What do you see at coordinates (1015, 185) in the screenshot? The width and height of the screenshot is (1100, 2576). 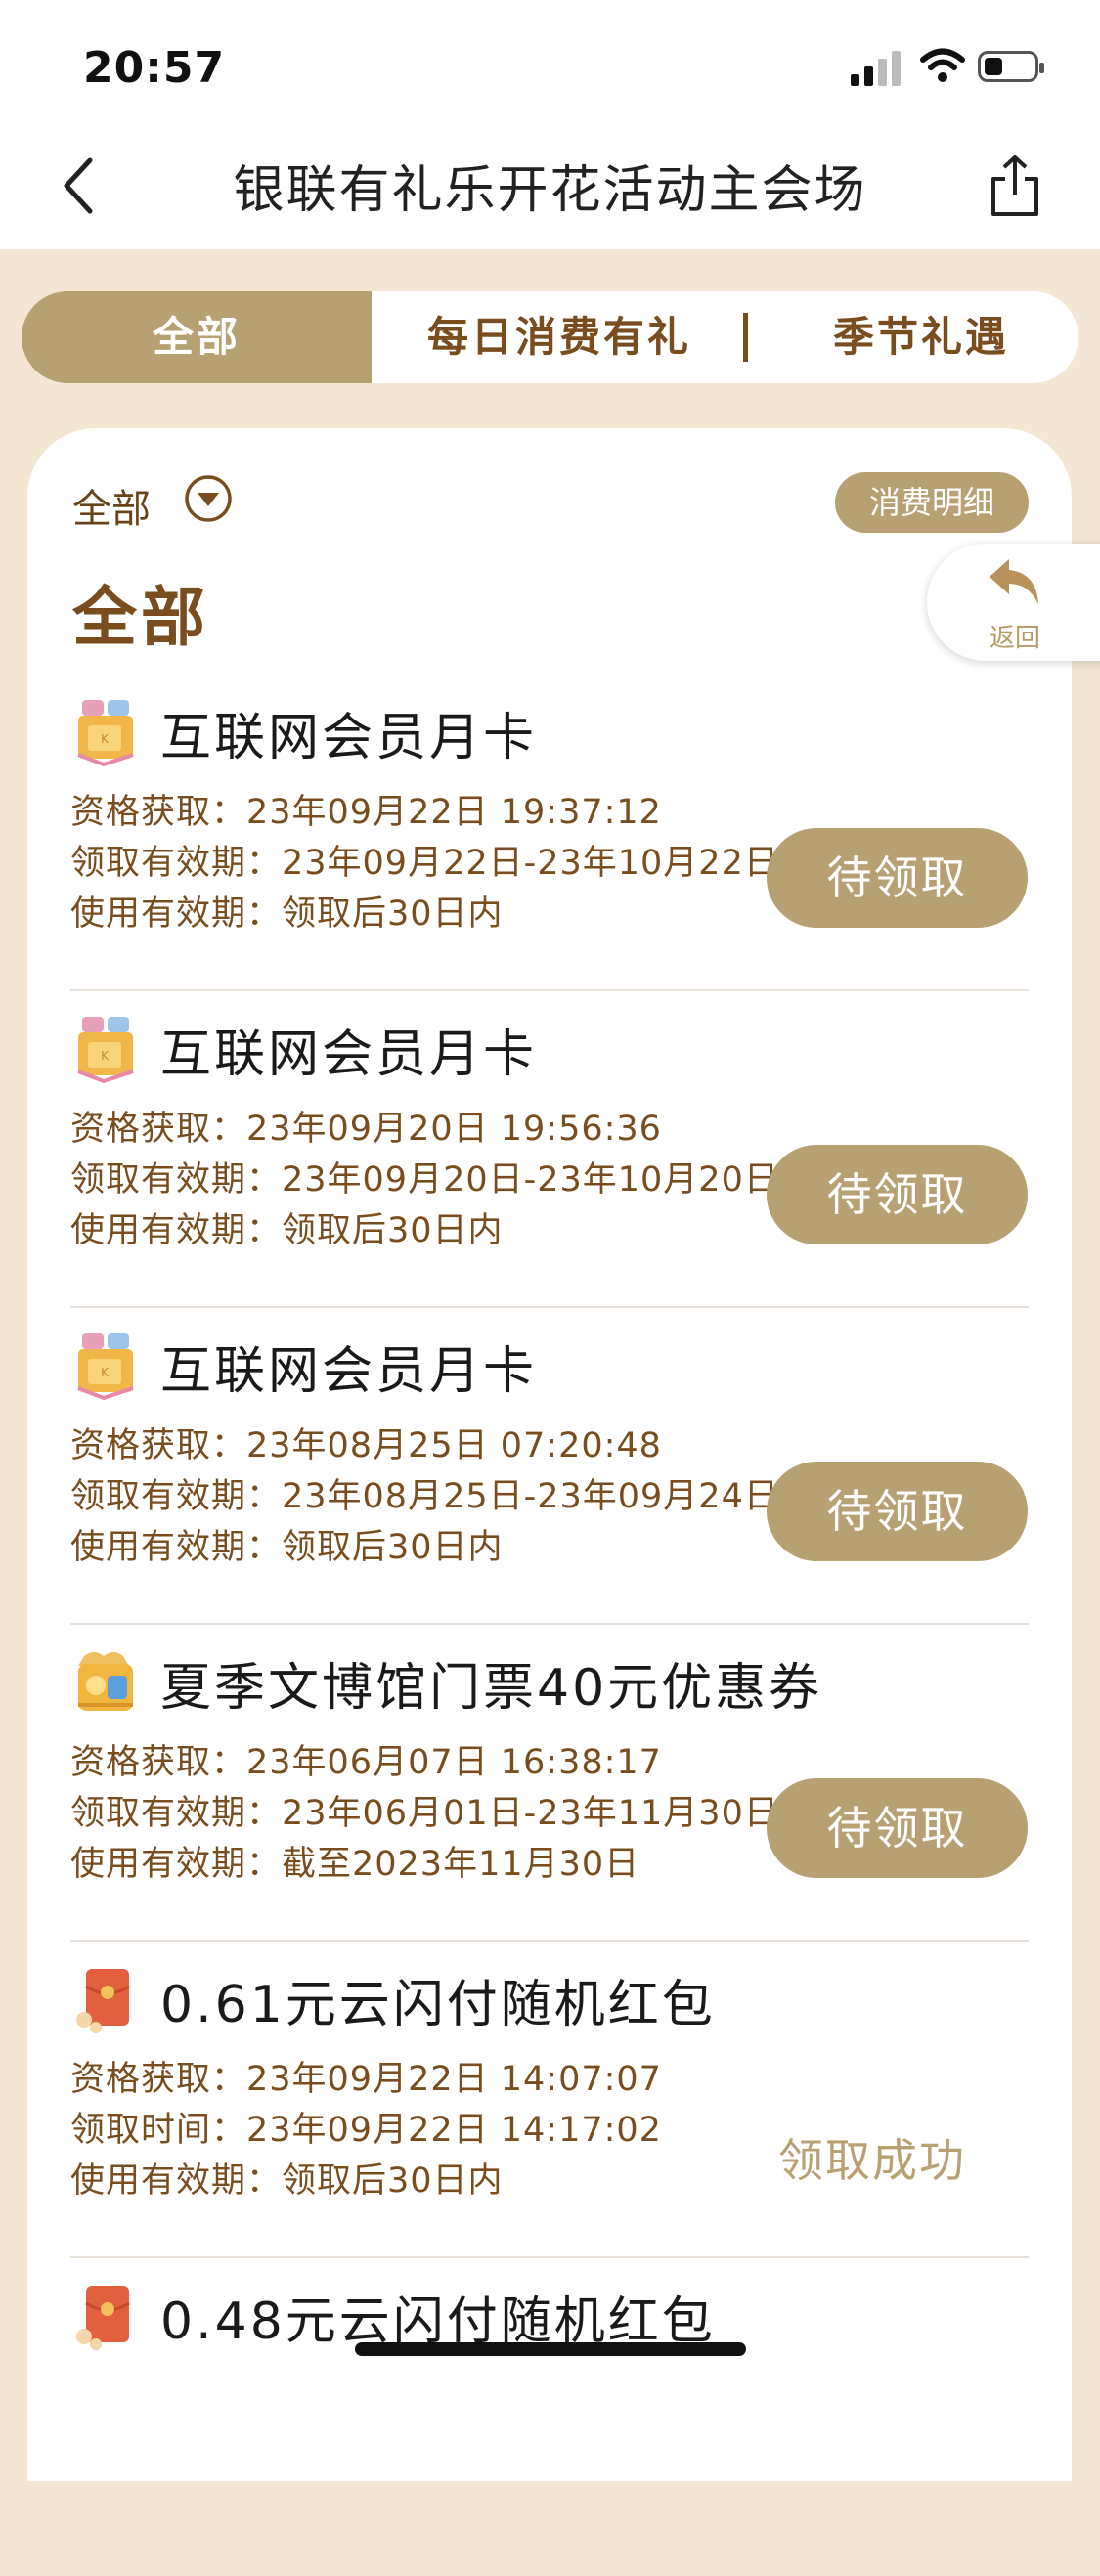 I see `share-icon` at bounding box center [1015, 185].